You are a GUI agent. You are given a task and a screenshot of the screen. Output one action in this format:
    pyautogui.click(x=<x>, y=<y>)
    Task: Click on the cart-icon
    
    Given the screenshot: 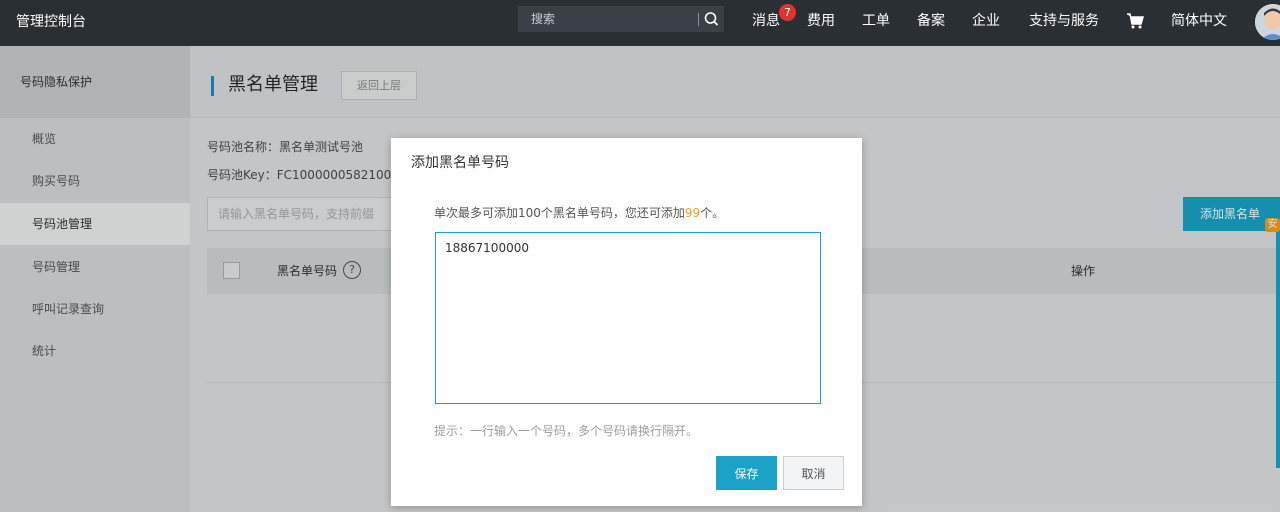 What is the action you would take?
    pyautogui.click(x=1135, y=21)
    